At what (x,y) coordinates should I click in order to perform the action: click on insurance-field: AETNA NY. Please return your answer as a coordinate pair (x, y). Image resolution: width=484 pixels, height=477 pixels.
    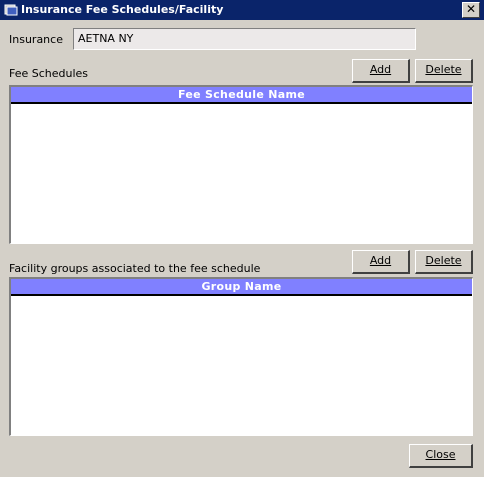
    Looking at the image, I should click on (244, 39).